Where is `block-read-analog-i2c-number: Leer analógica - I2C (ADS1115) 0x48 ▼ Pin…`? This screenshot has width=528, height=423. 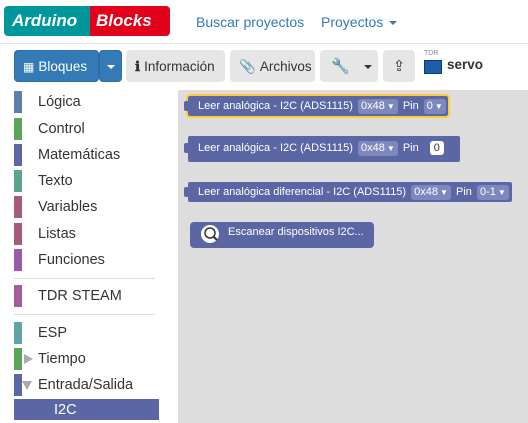
block-read-analog-i2c-number: Leer analógica - I2C (ADS1115) 0x48 ▼ Pin… is located at coordinates (322, 149).